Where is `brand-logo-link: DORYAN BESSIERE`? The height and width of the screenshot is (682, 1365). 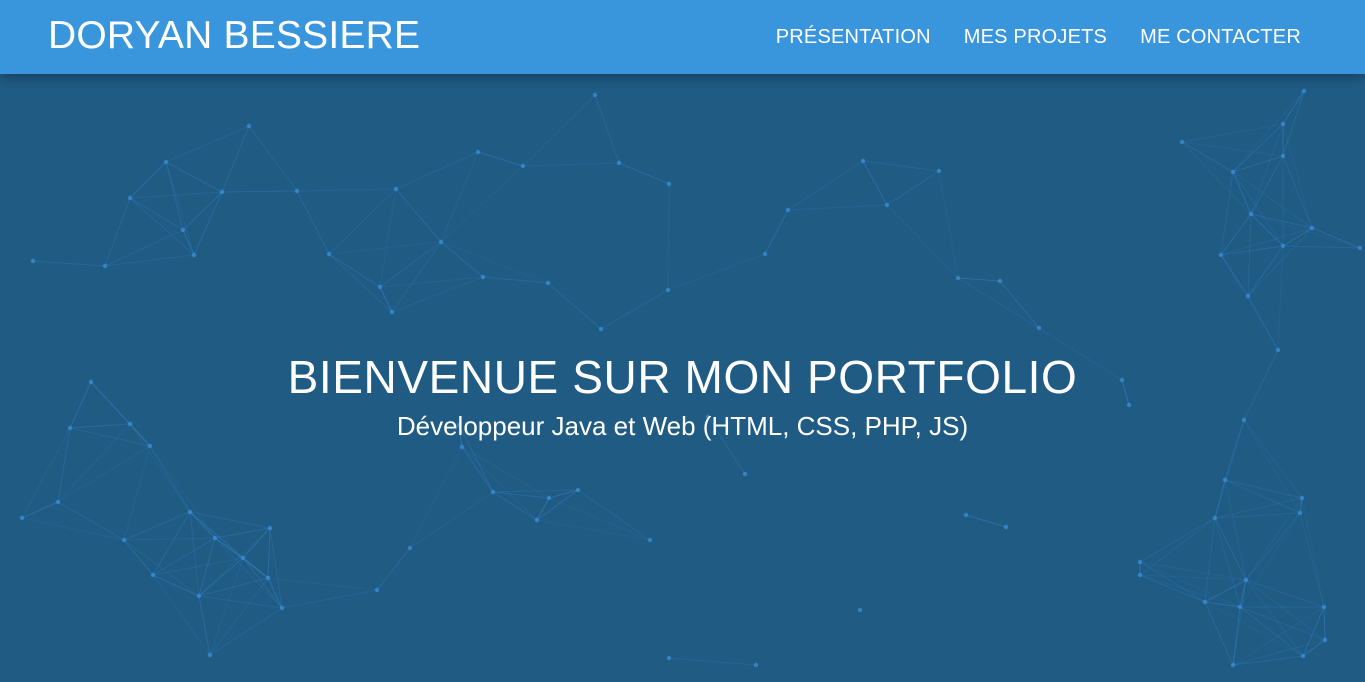
brand-logo-link: DORYAN BESSIERE is located at coordinates (234, 36).